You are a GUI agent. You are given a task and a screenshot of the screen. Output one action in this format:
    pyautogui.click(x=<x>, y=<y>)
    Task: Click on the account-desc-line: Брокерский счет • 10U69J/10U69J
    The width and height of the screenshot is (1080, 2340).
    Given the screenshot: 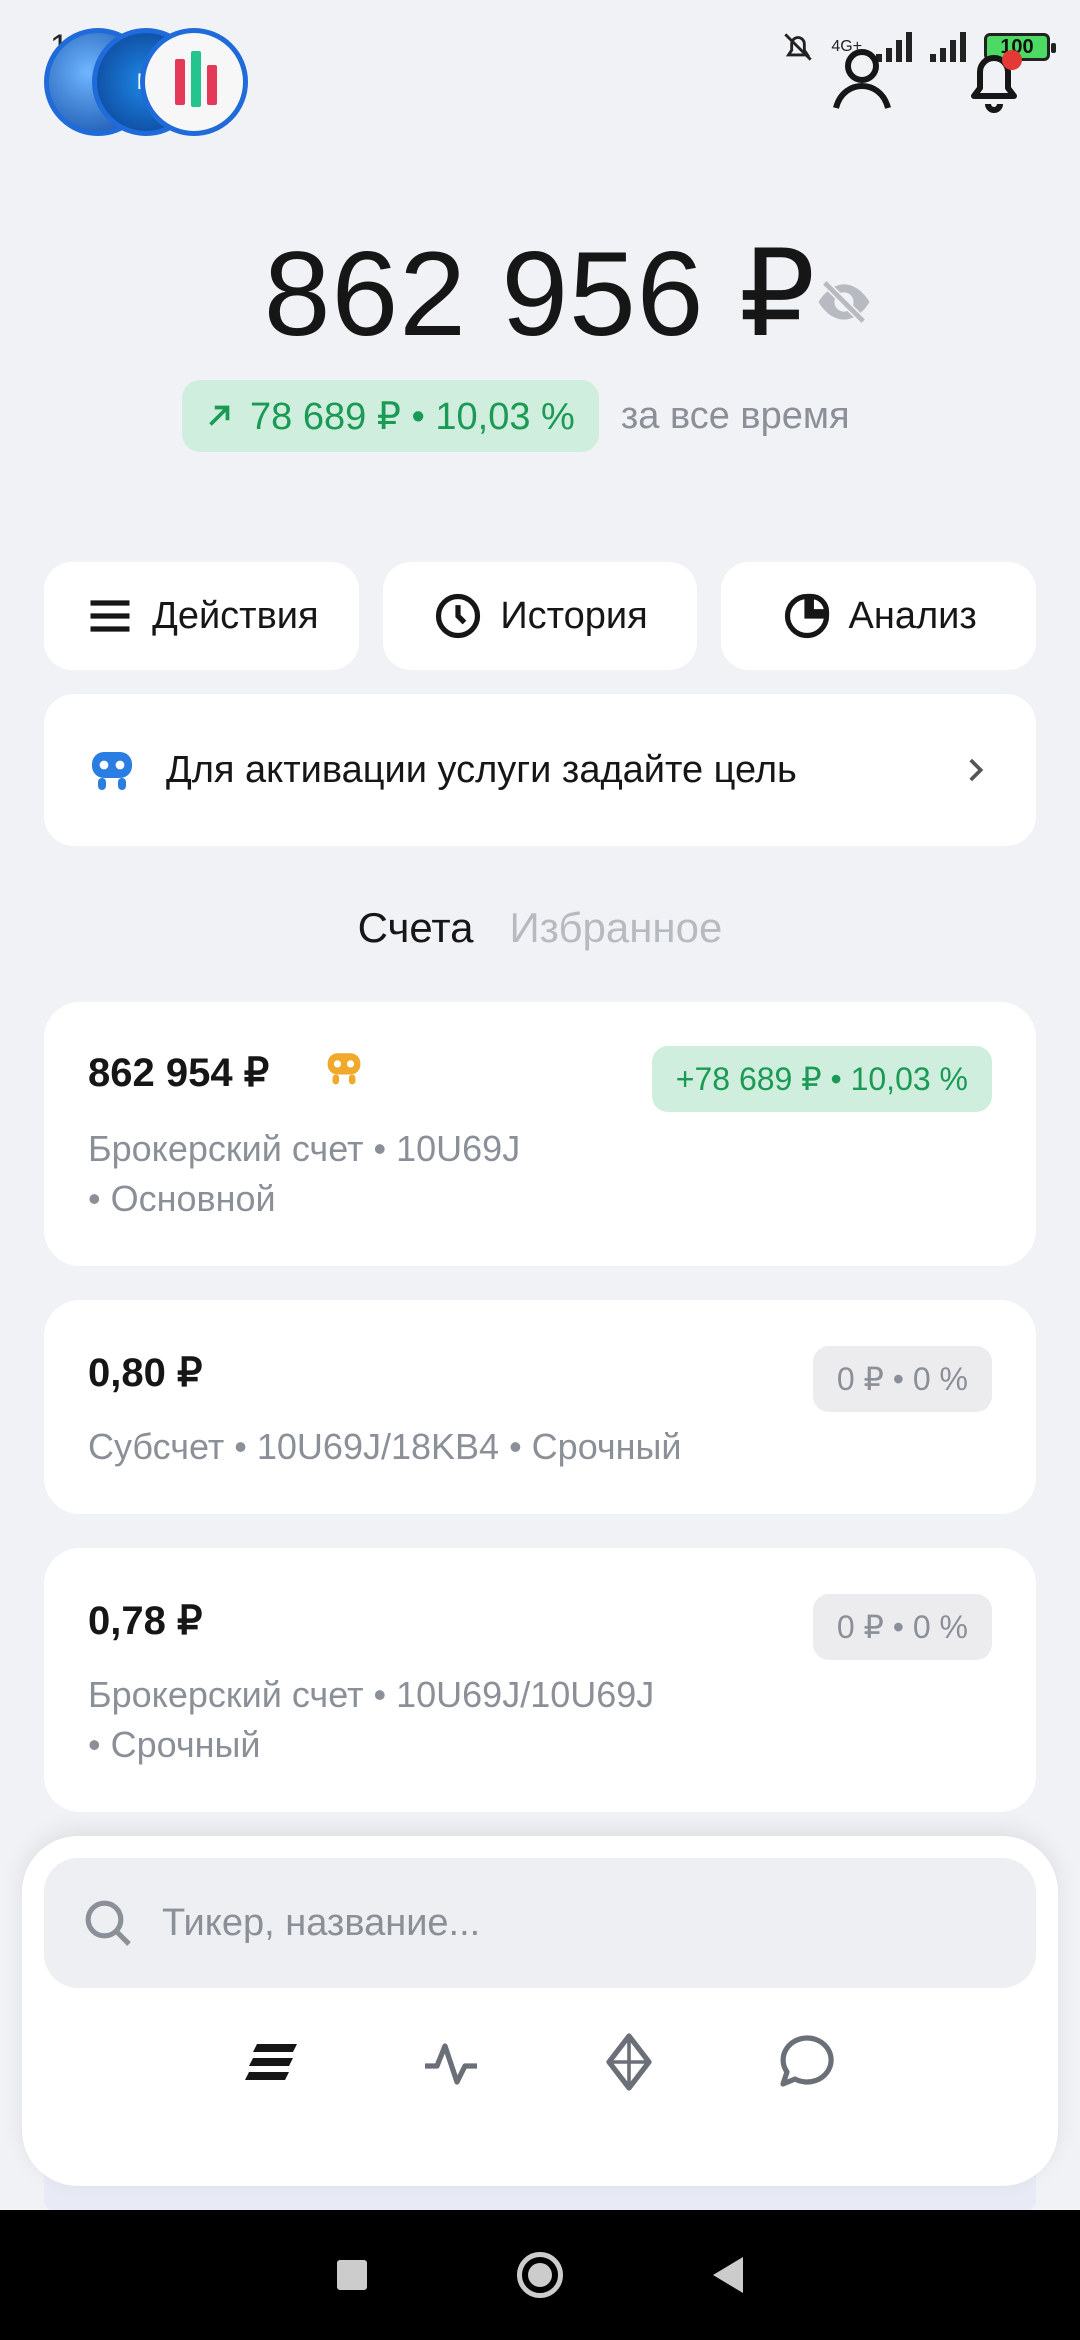 What is the action you would take?
    pyautogui.click(x=371, y=1694)
    